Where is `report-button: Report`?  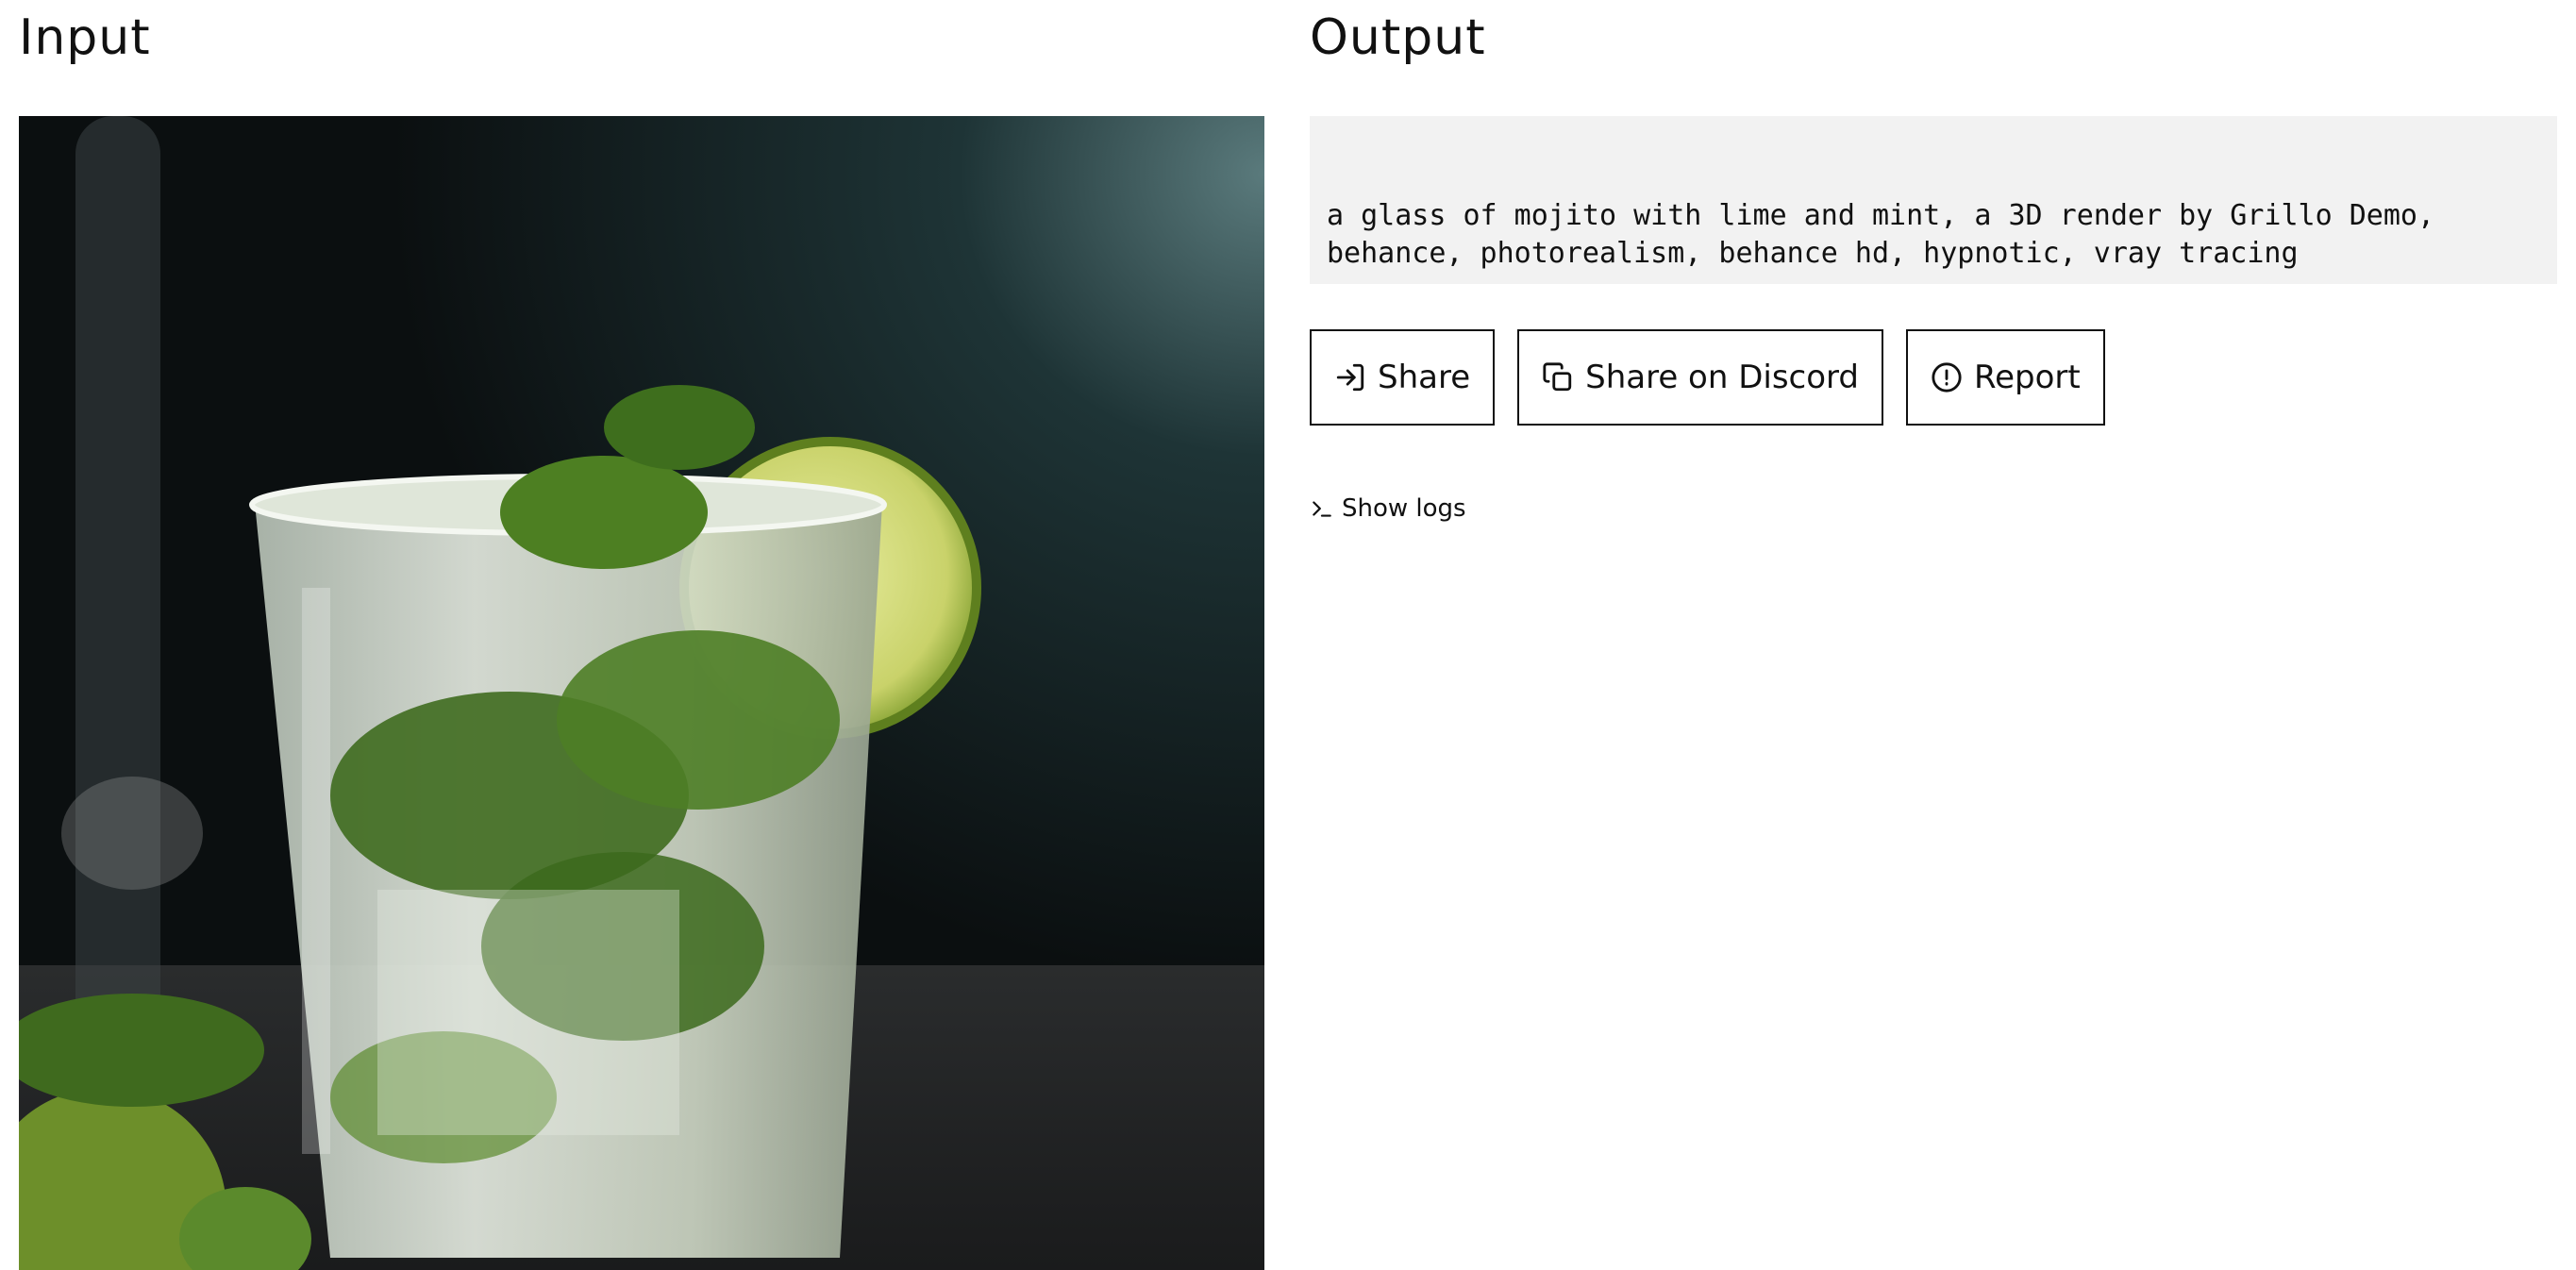 report-button: Report is located at coordinates (2005, 377).